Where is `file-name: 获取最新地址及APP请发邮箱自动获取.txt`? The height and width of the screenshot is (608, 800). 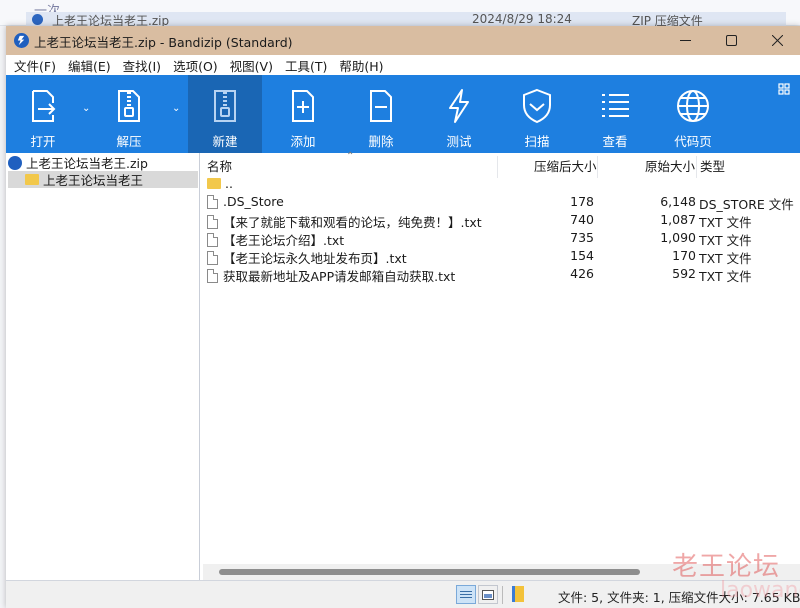 file-name: 获取最新地址及APP请发邮箱自动获取.txt is located at coordinates (339, 276).